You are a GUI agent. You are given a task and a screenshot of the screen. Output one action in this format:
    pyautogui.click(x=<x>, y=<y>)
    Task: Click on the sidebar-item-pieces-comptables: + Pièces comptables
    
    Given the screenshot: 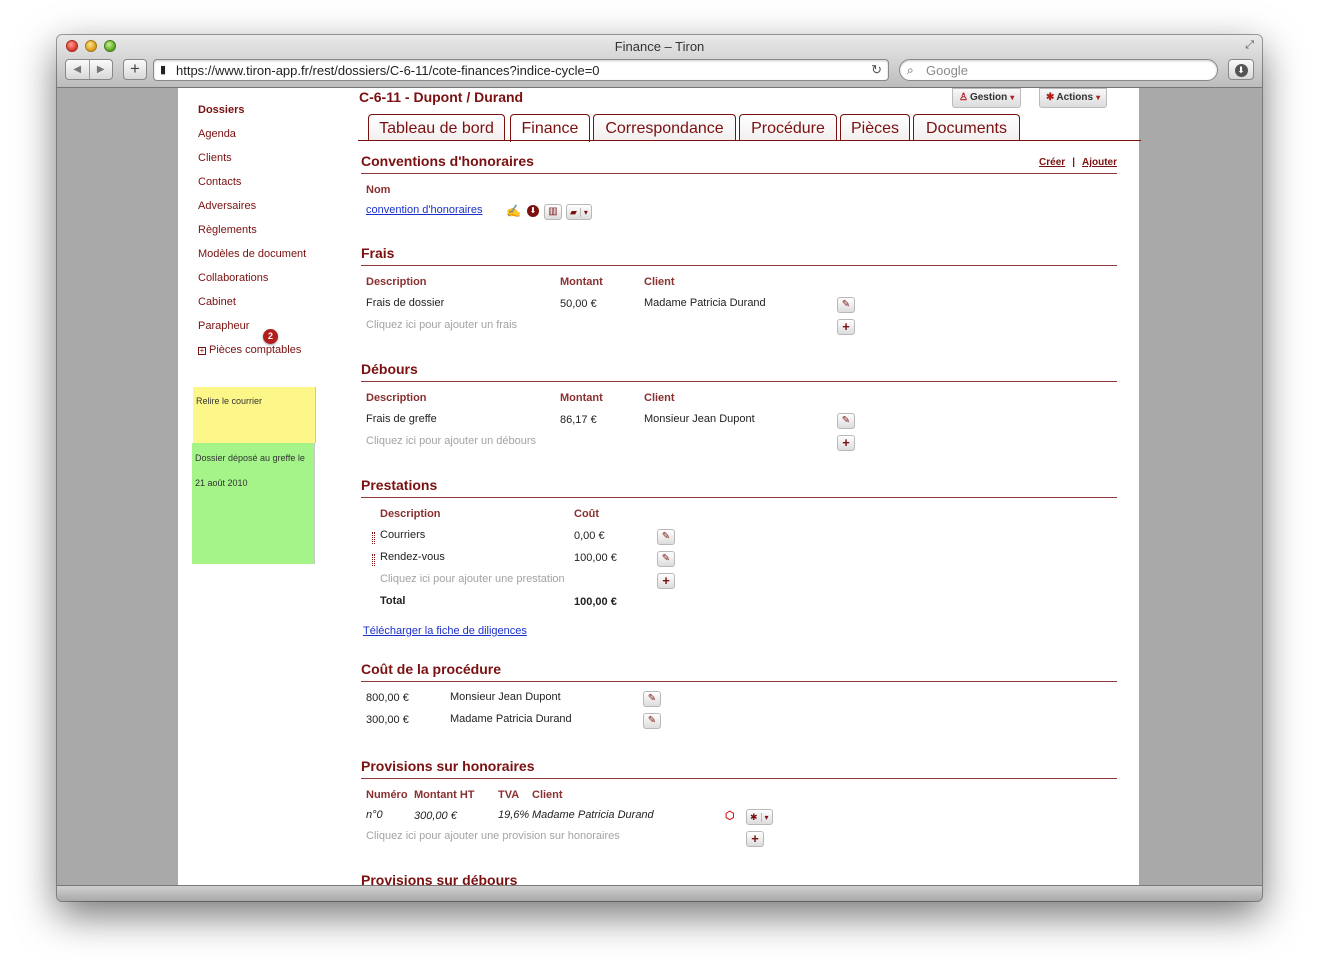 What is the action you would take?
    pyautogui.click(x=273, y=354)
    